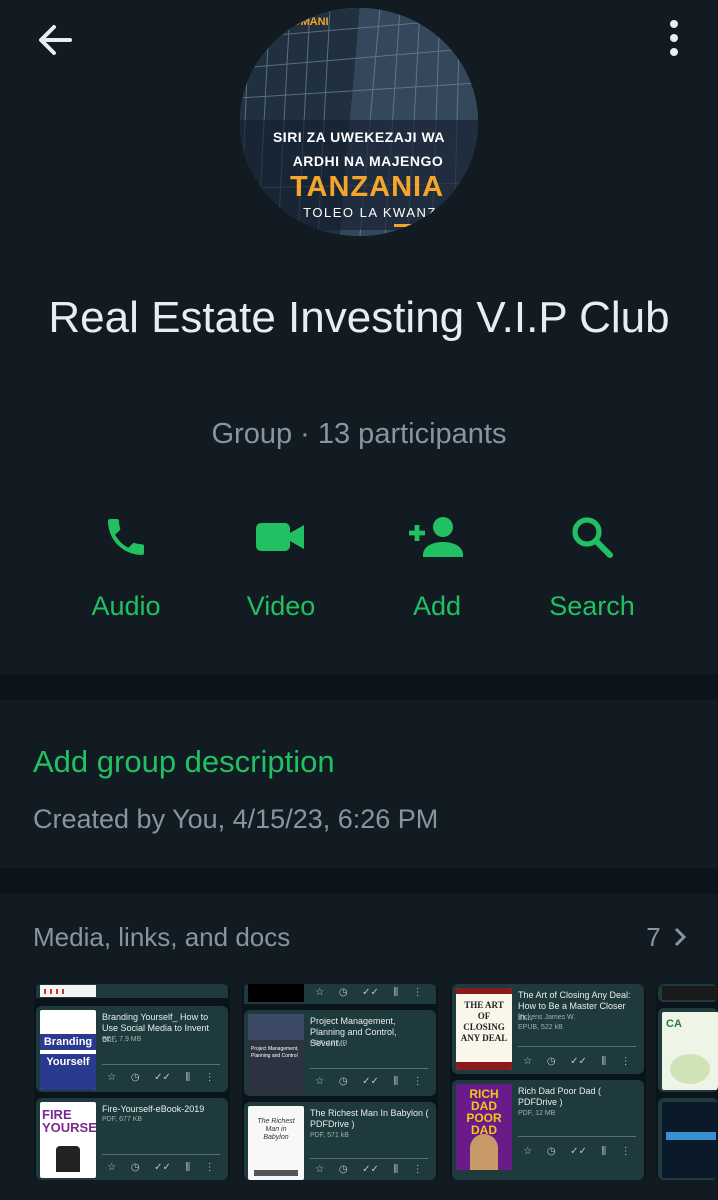 Image resolution: width=718 pixels, height=1200 pixels. I want to click on more-options-button, so click(674, 39).